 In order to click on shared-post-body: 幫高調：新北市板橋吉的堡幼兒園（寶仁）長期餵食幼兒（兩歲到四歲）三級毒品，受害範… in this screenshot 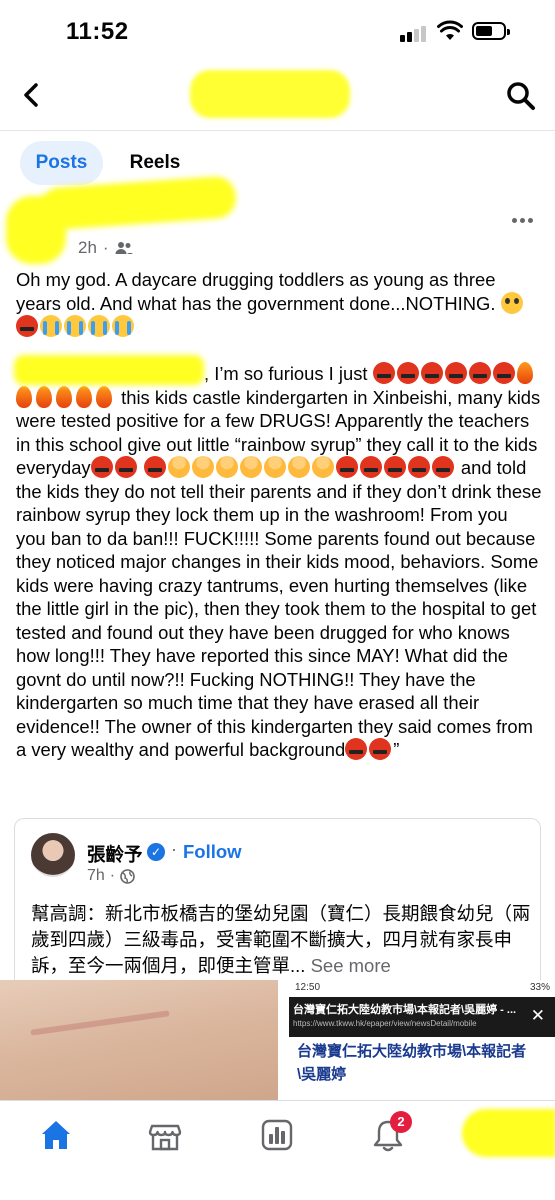, I will do `click(281, 939)`.